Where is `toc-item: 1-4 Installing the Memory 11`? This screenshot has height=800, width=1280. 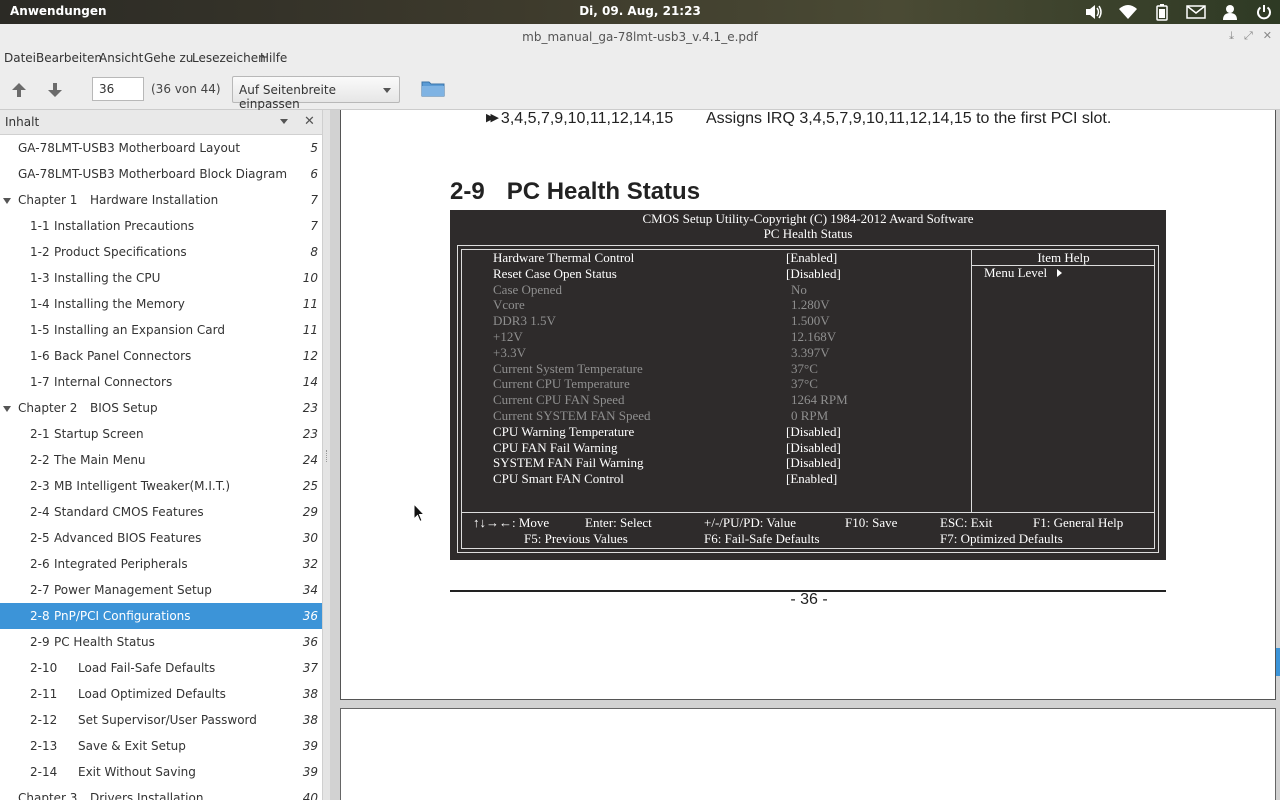 toc-item: 1-4 Installing the Memory 11 is located at coordinates (161, 304).